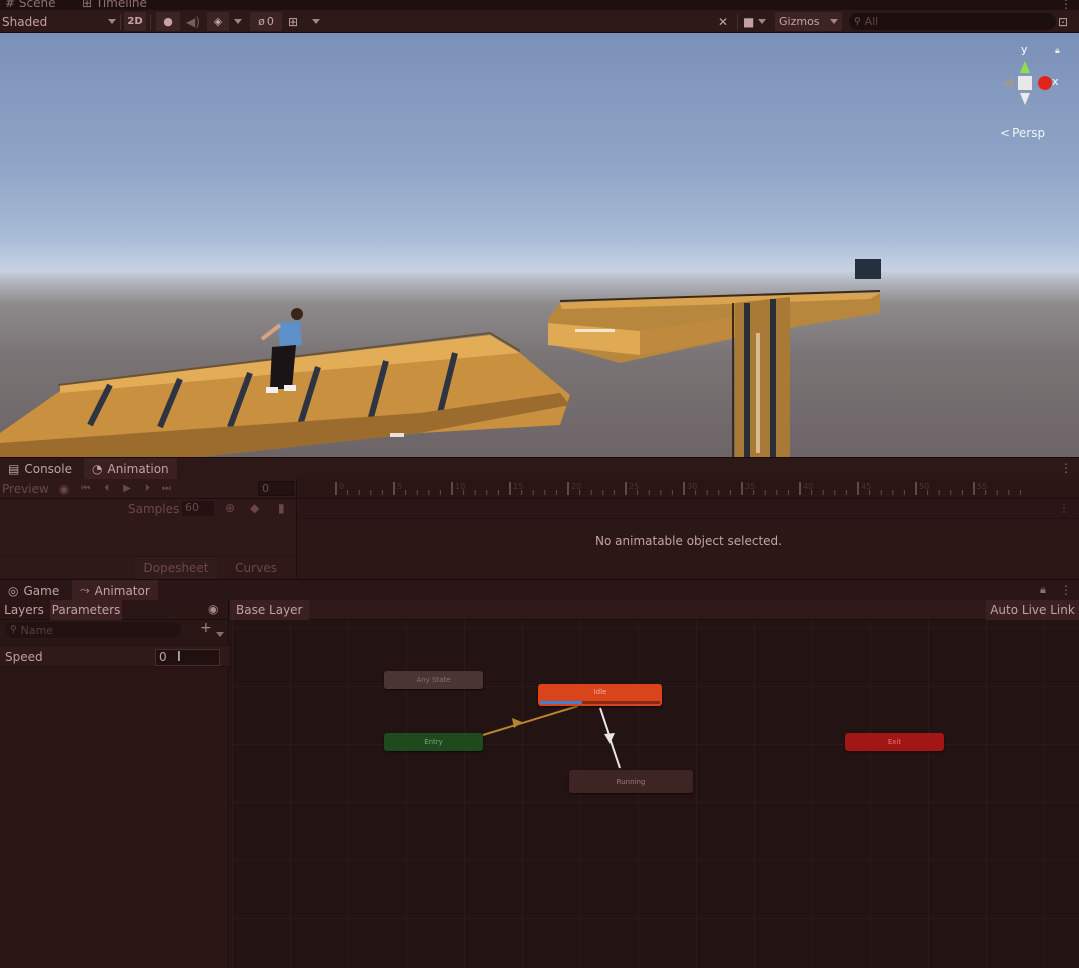 The height and width of the screenshot is (968, 1079). Describe the element at coordinates (115, 590) in the screenshot. I see `tab-animator: ⤳ Animator` at that location.